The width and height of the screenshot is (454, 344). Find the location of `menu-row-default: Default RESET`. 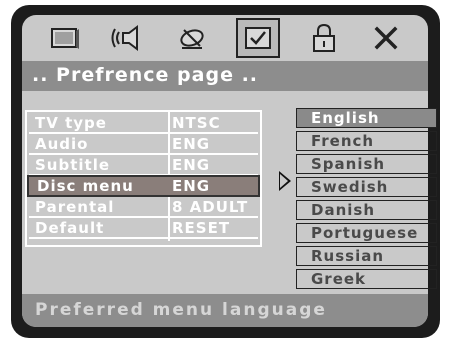

menu-row-default: Default RESET is located at coordinates (143, 229).